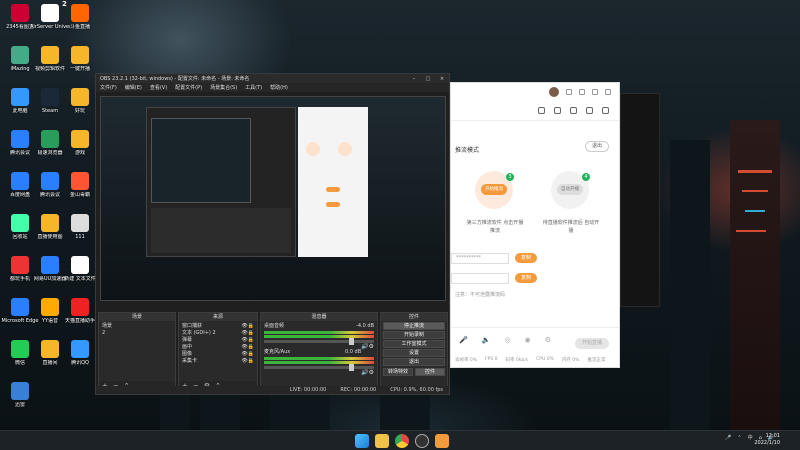 This screenshot has width=800, height=450. What do you see at coordinates (530, 360) in the screenshot?
I see `stream-stats: 丢帧率 0% FPS 0 码率 0kb/s CPU 0% 内存 0% 推流正常` at bounding box center [530, 360].